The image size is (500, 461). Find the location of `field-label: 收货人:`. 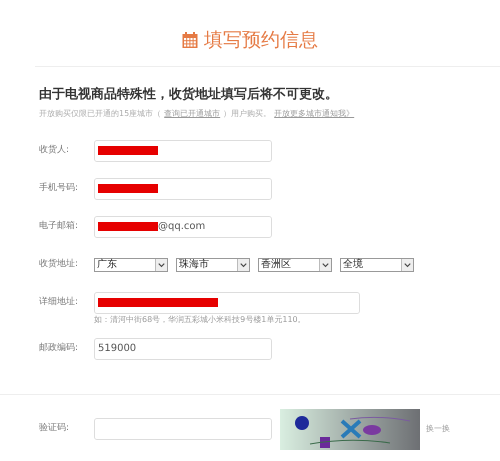

field-label: 收货人: is located at coordinates (54, 150).